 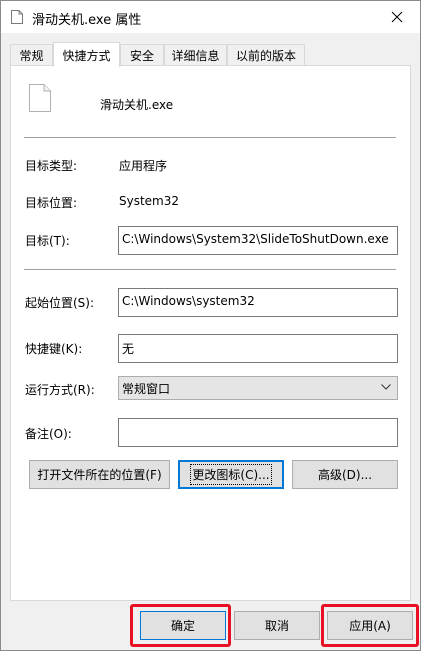 I want to click on tab-previous-versions: 以前的版本, so click(x=266, y=54).